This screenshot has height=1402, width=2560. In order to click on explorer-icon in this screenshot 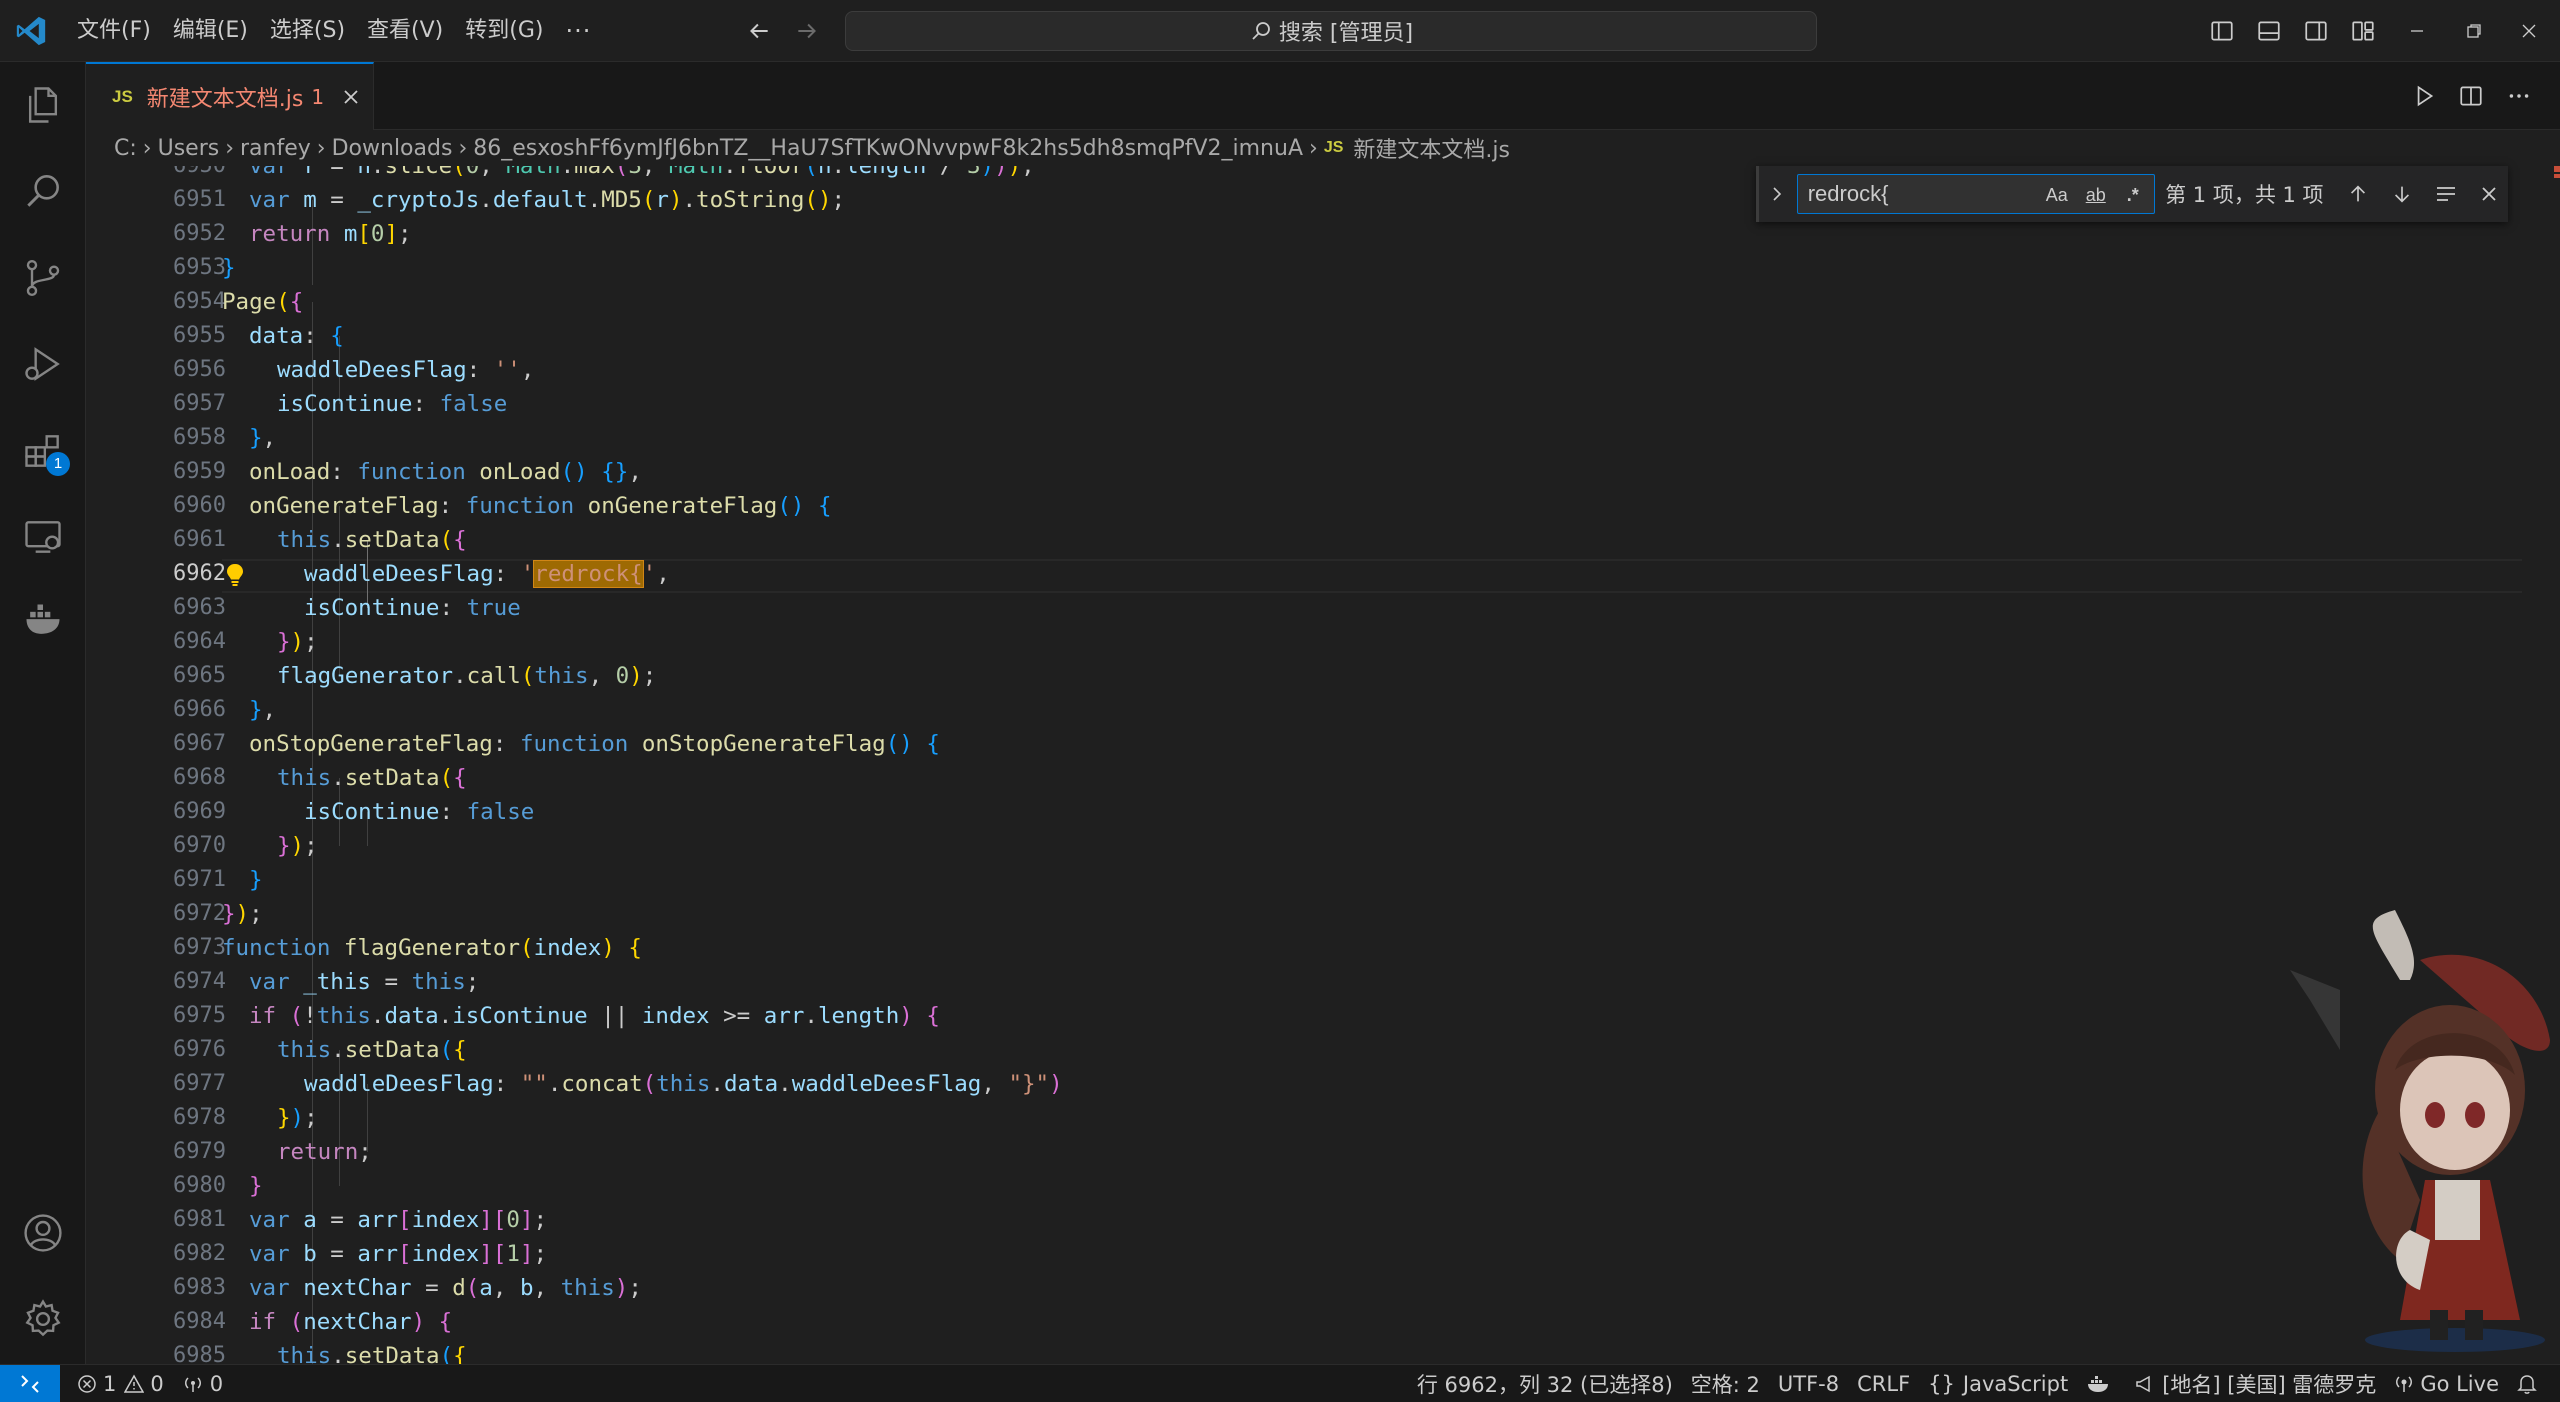, I will do `click(43, 105)`.